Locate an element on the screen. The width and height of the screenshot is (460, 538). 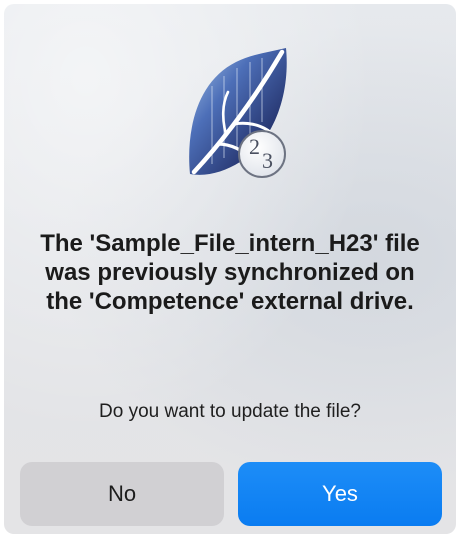
yes-button: Yes is located at coordinates (340, 494).